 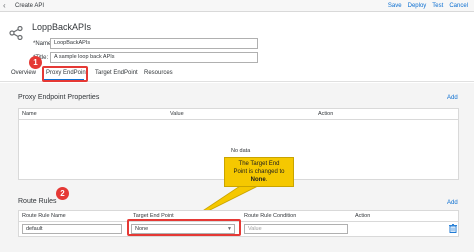 What do you see at coordinates (37, 201) in the screenshot?
I see `route-rules-title: Route Rules` at bounding box center [37, 201].